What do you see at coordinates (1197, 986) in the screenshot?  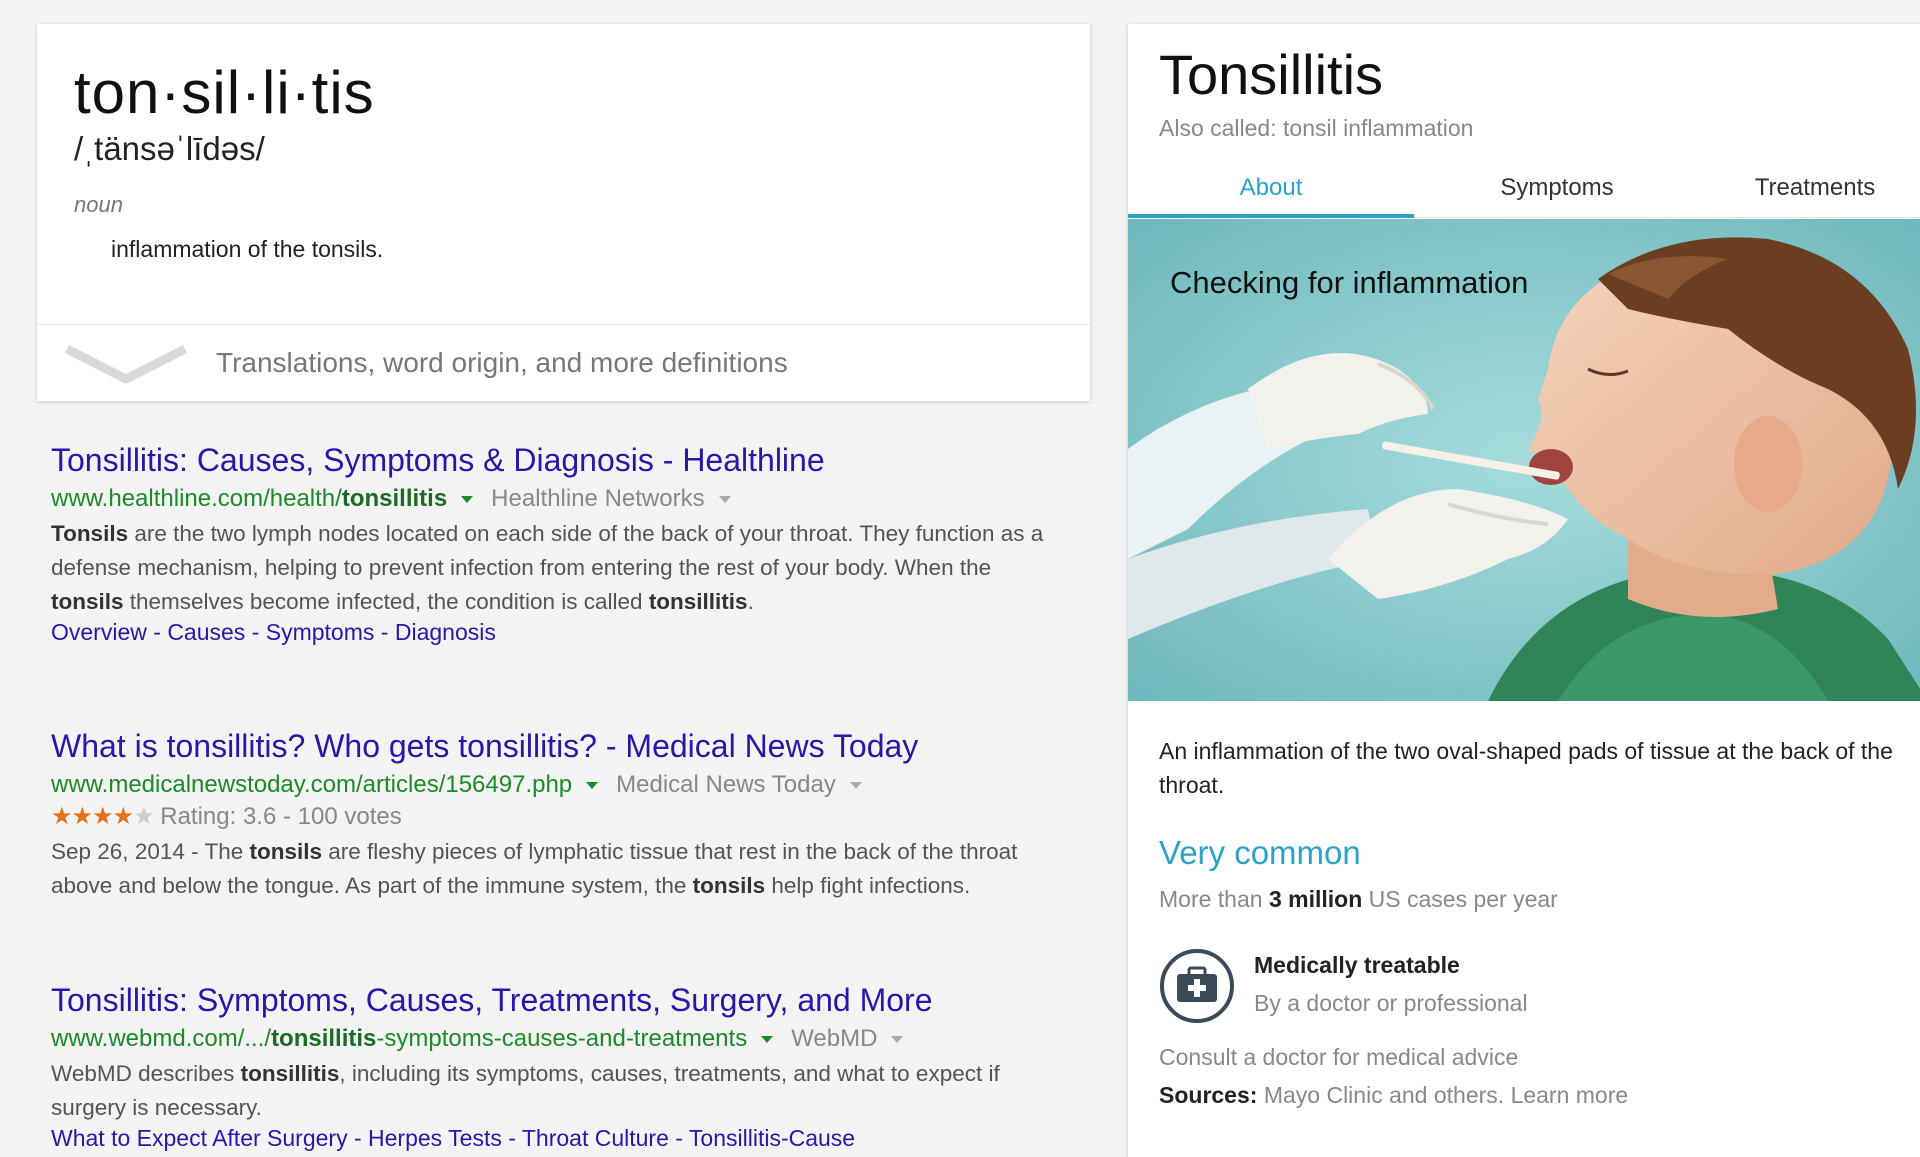 I see `medical-kit-icon` at bounding box center [1197, 986].